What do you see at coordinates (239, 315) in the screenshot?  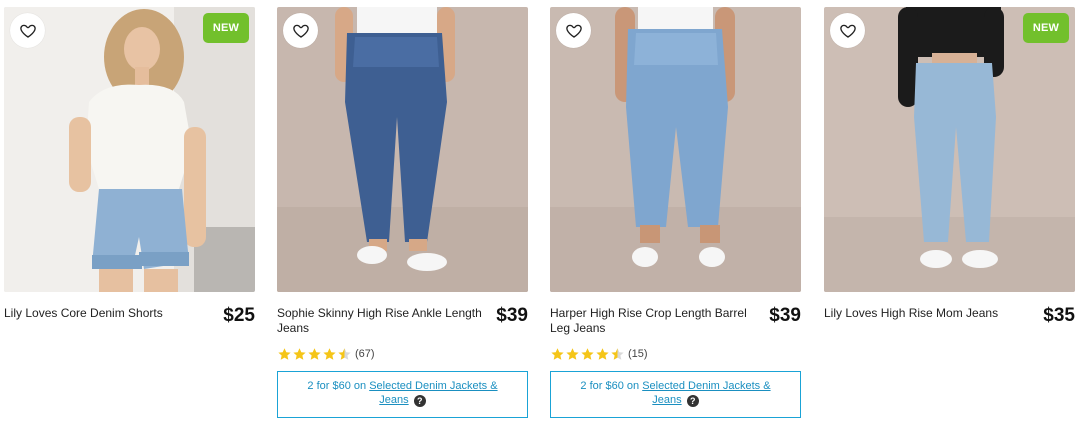 I see `product-price: $25` at bounding box center [239, 315].